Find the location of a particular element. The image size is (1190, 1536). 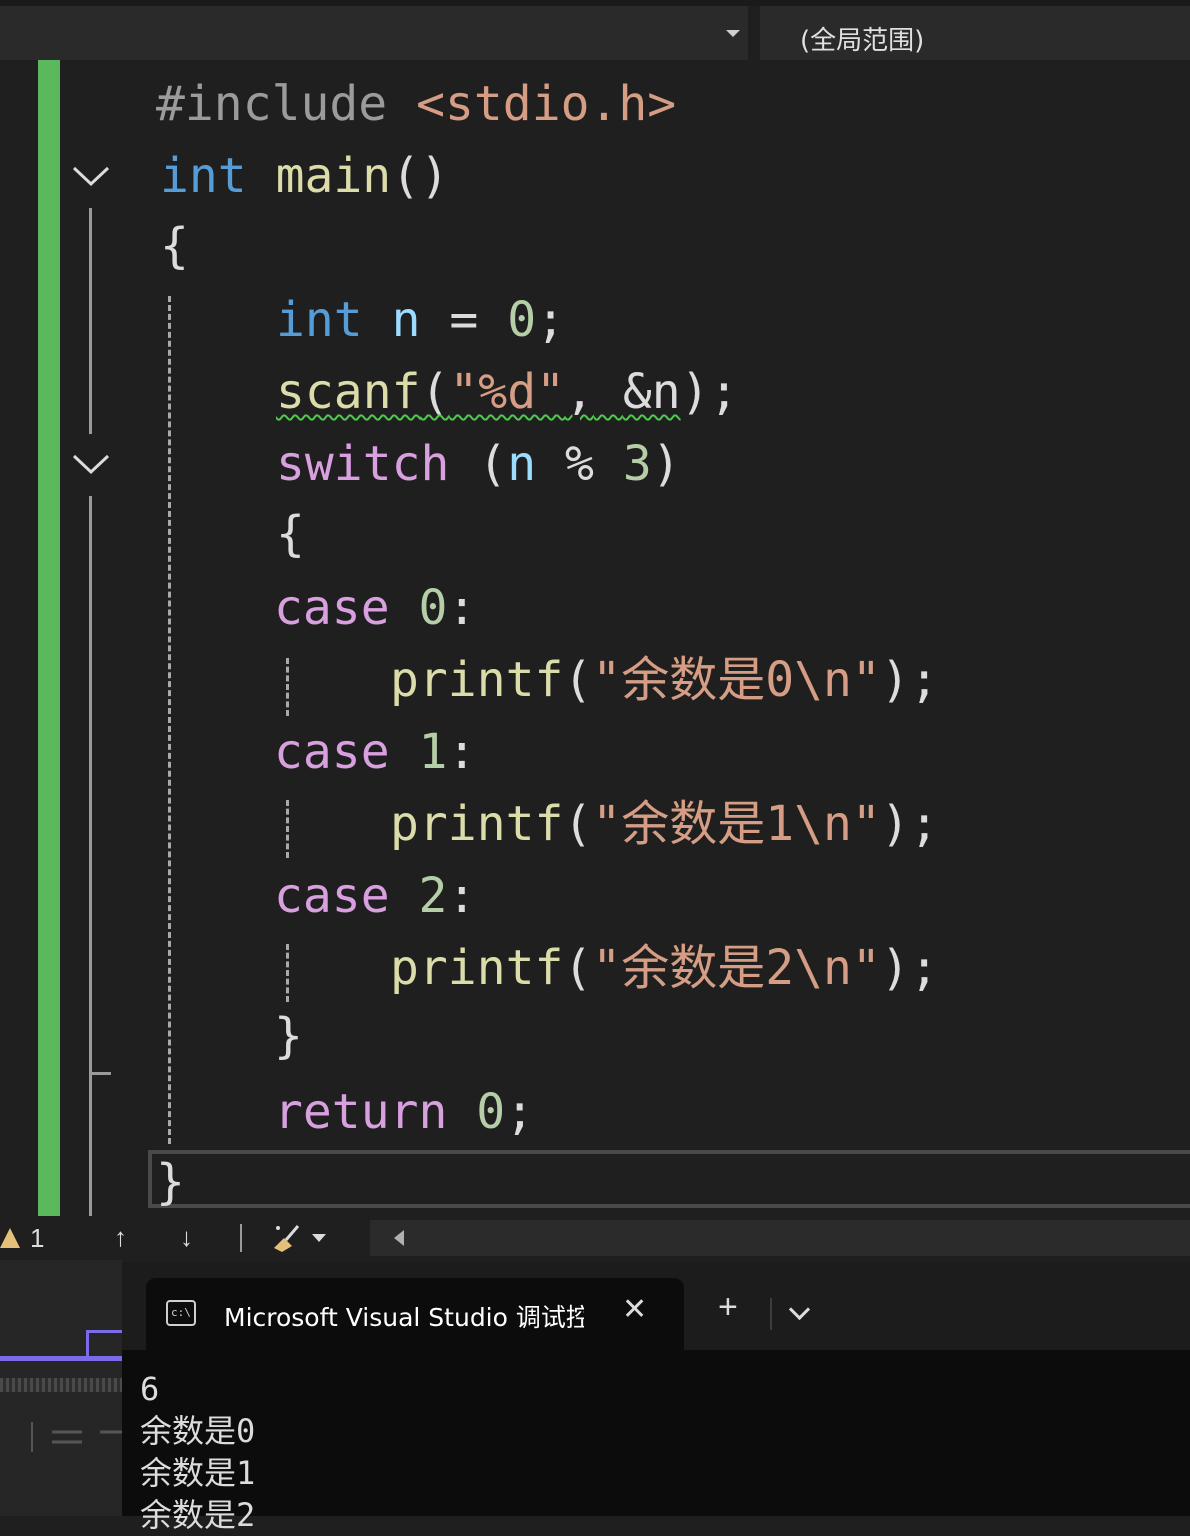

scroll-left-arrow-icon is located at coordinates (399, 1238).